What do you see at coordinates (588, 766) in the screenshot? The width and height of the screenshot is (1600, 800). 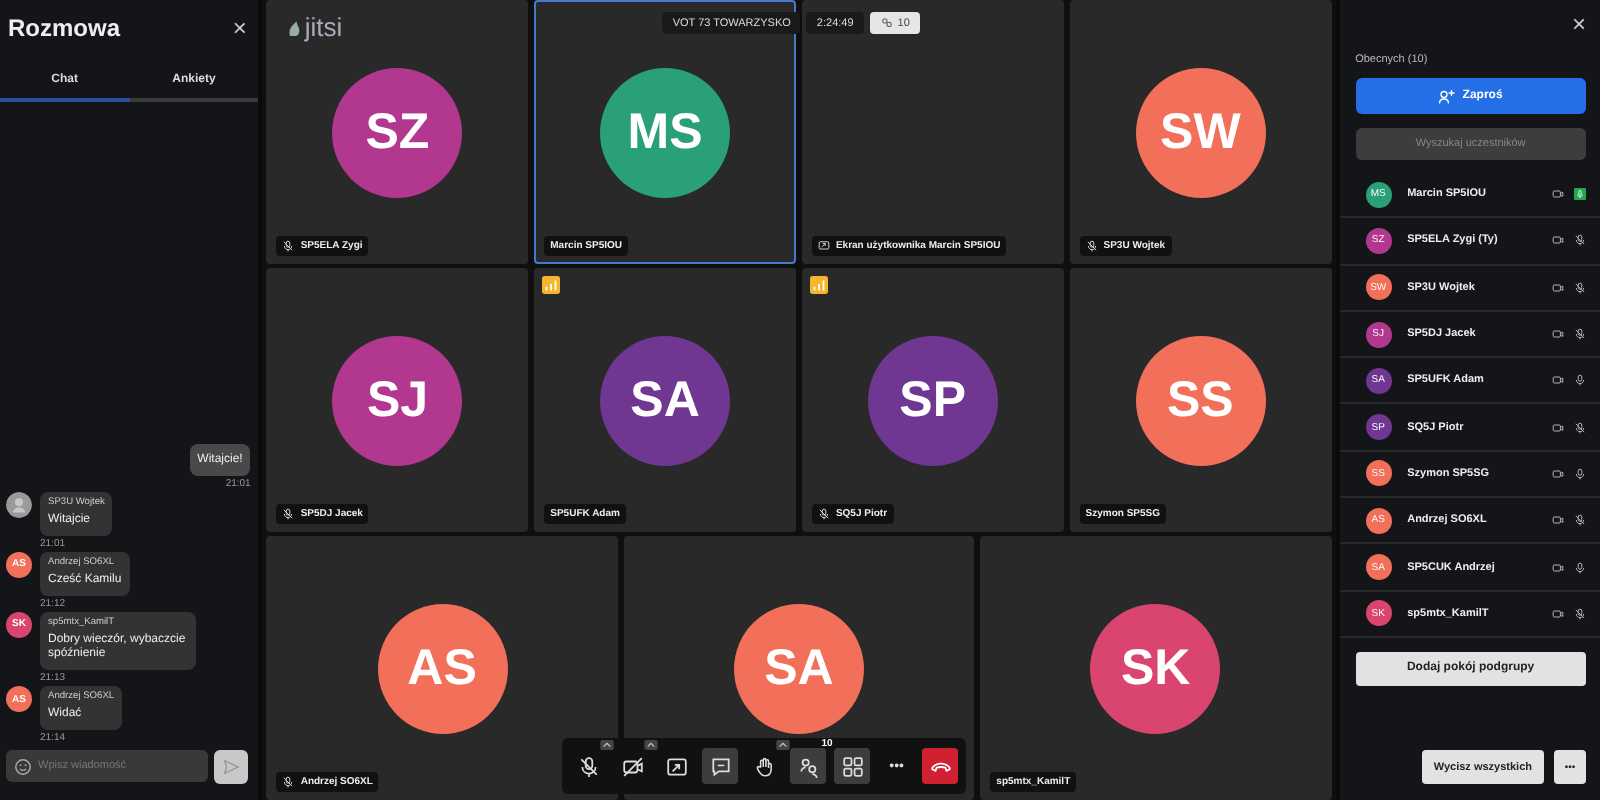 I see `mic-muted-icon` at bounding box center [588, 766].